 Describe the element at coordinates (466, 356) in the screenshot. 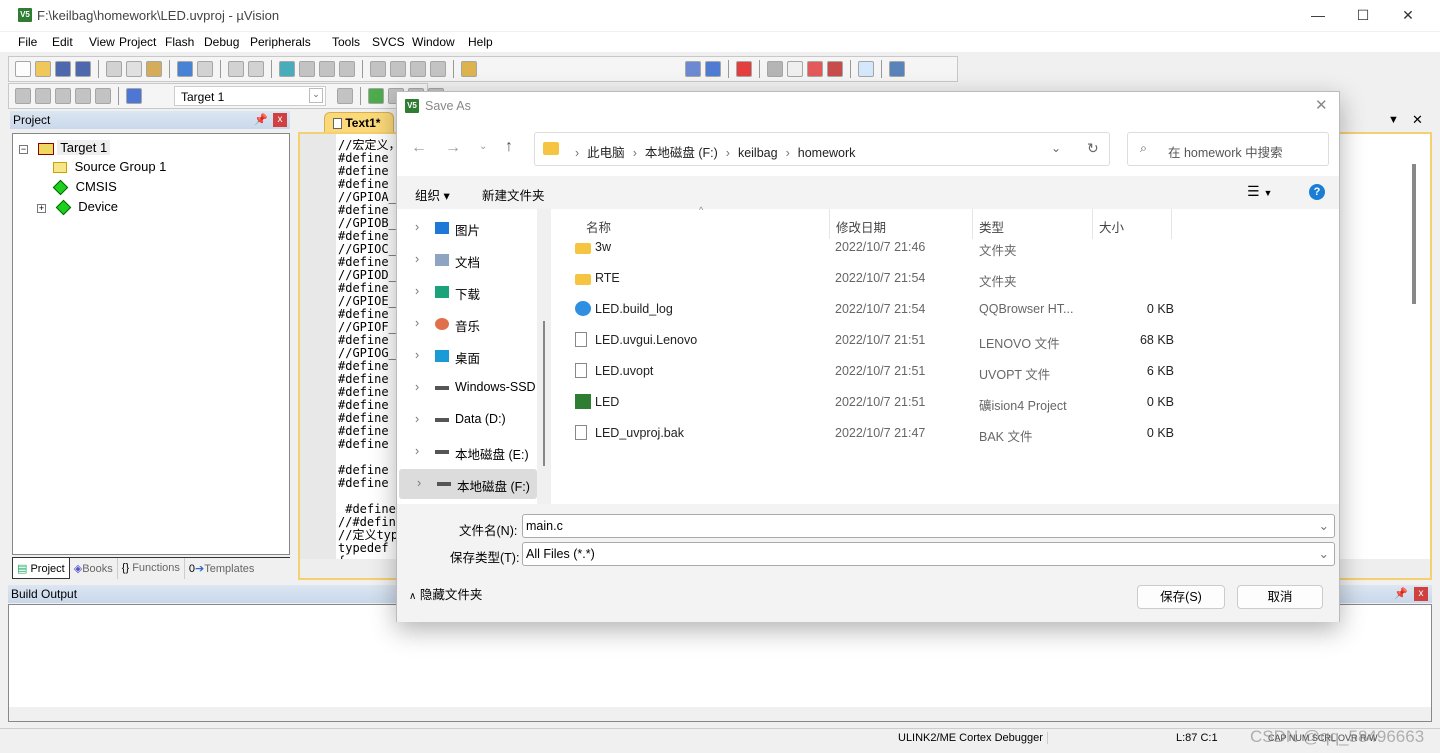

I see `nav-item: › 桌面` at that location.